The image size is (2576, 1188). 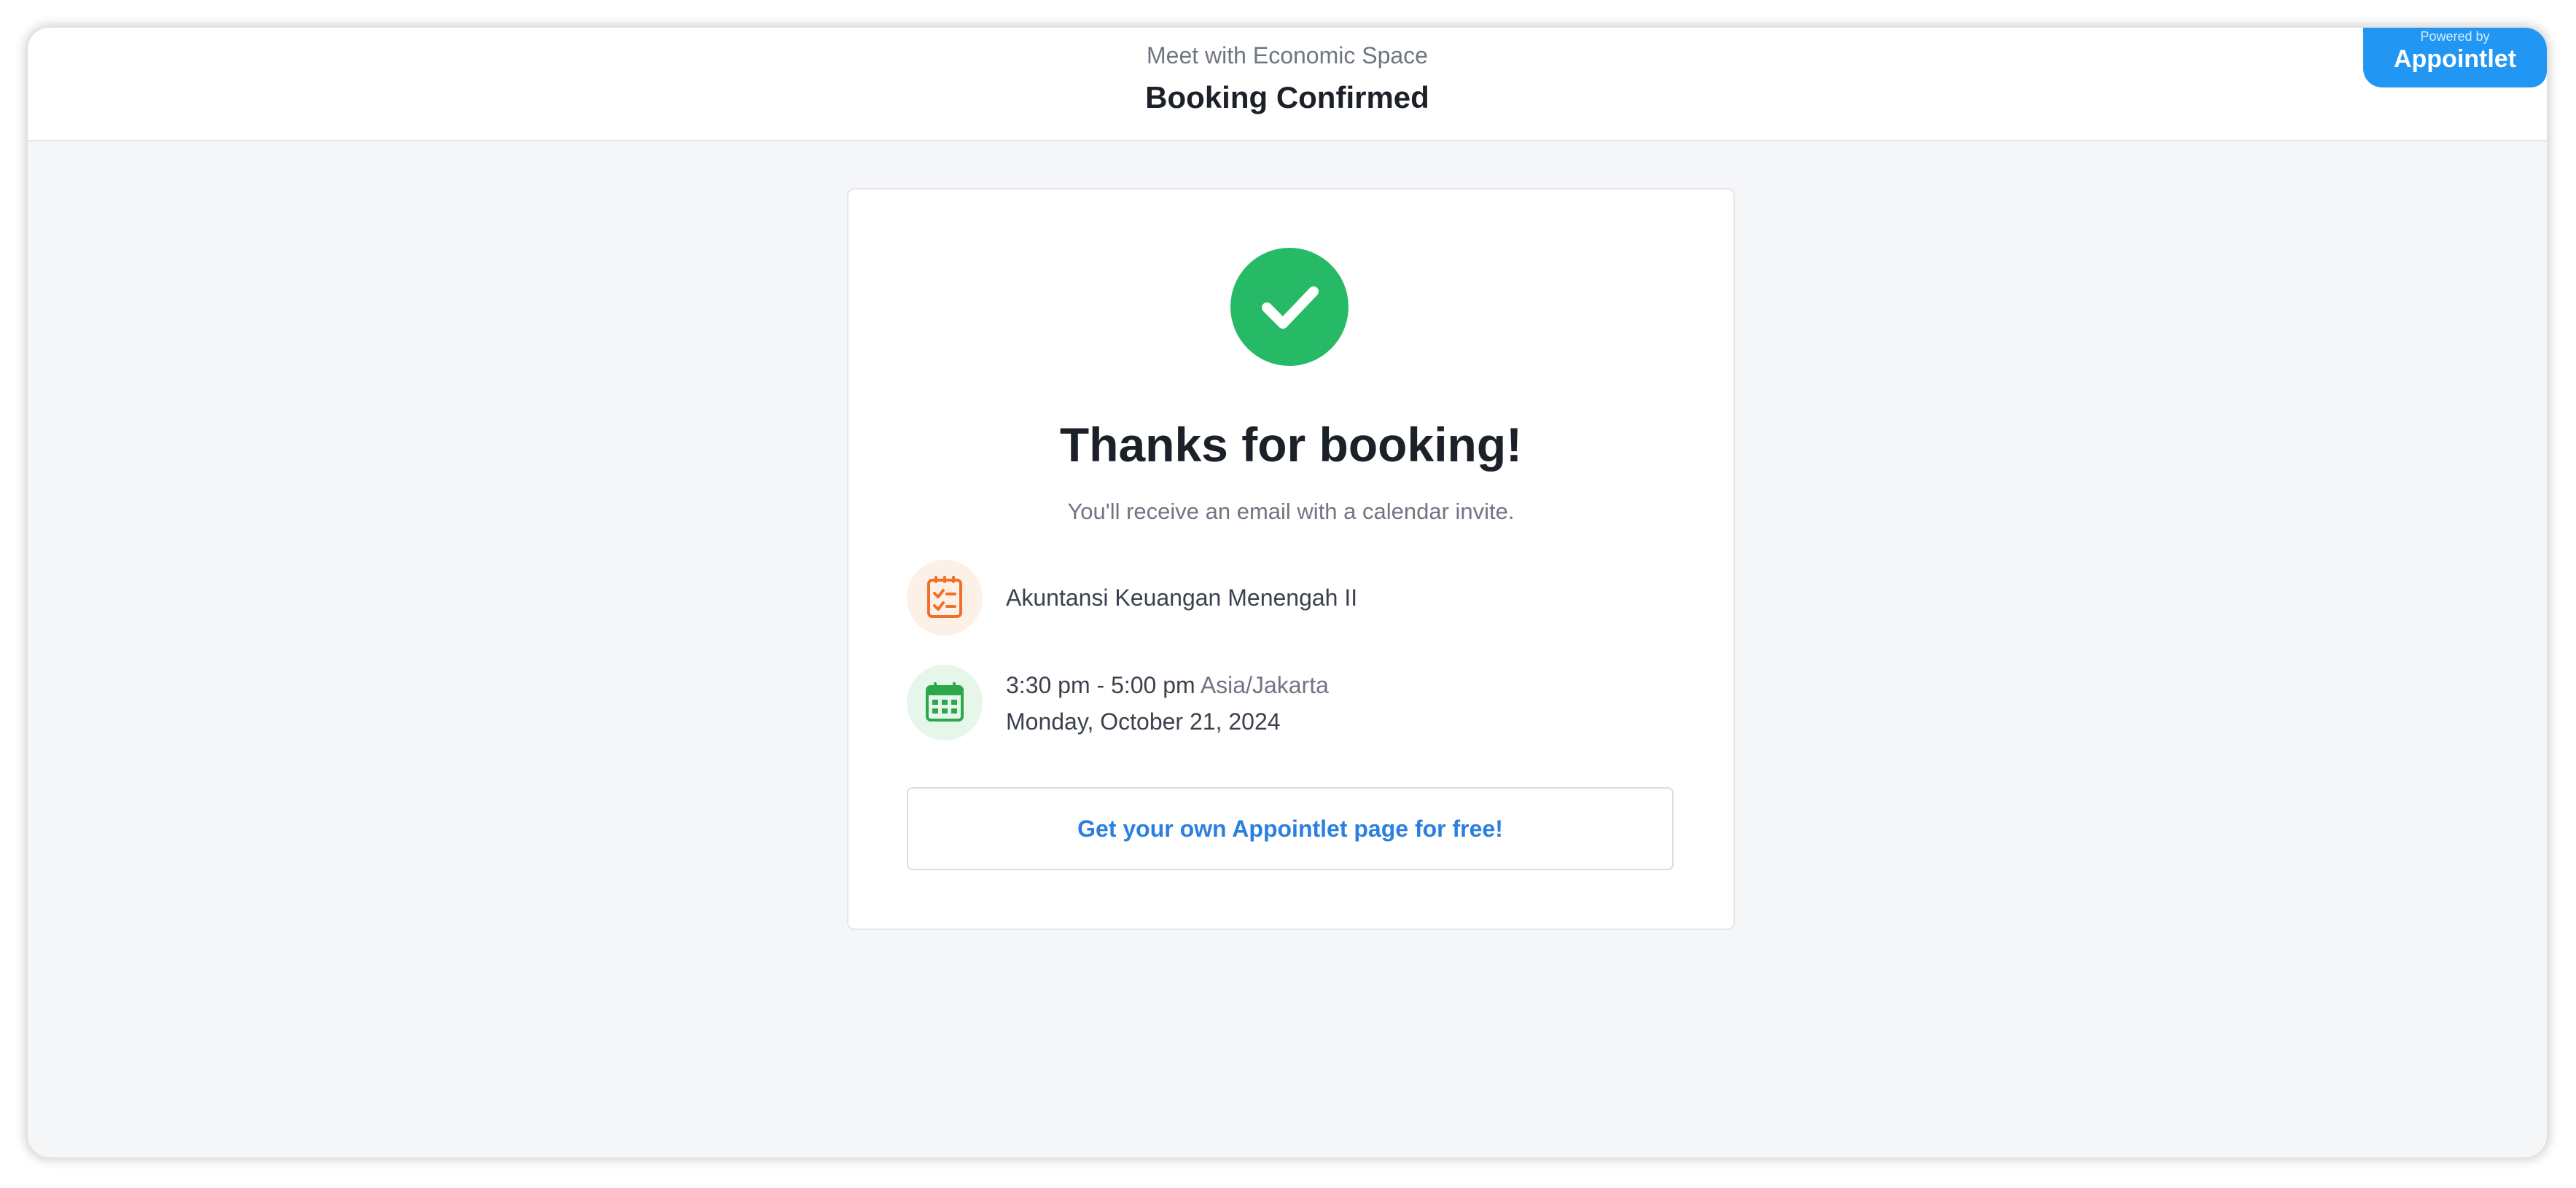 What do you see at coordinates (1287, 97) in the screenshot?
I see `page-title: Booking Confirmed` at bounding box center [1287, 97].